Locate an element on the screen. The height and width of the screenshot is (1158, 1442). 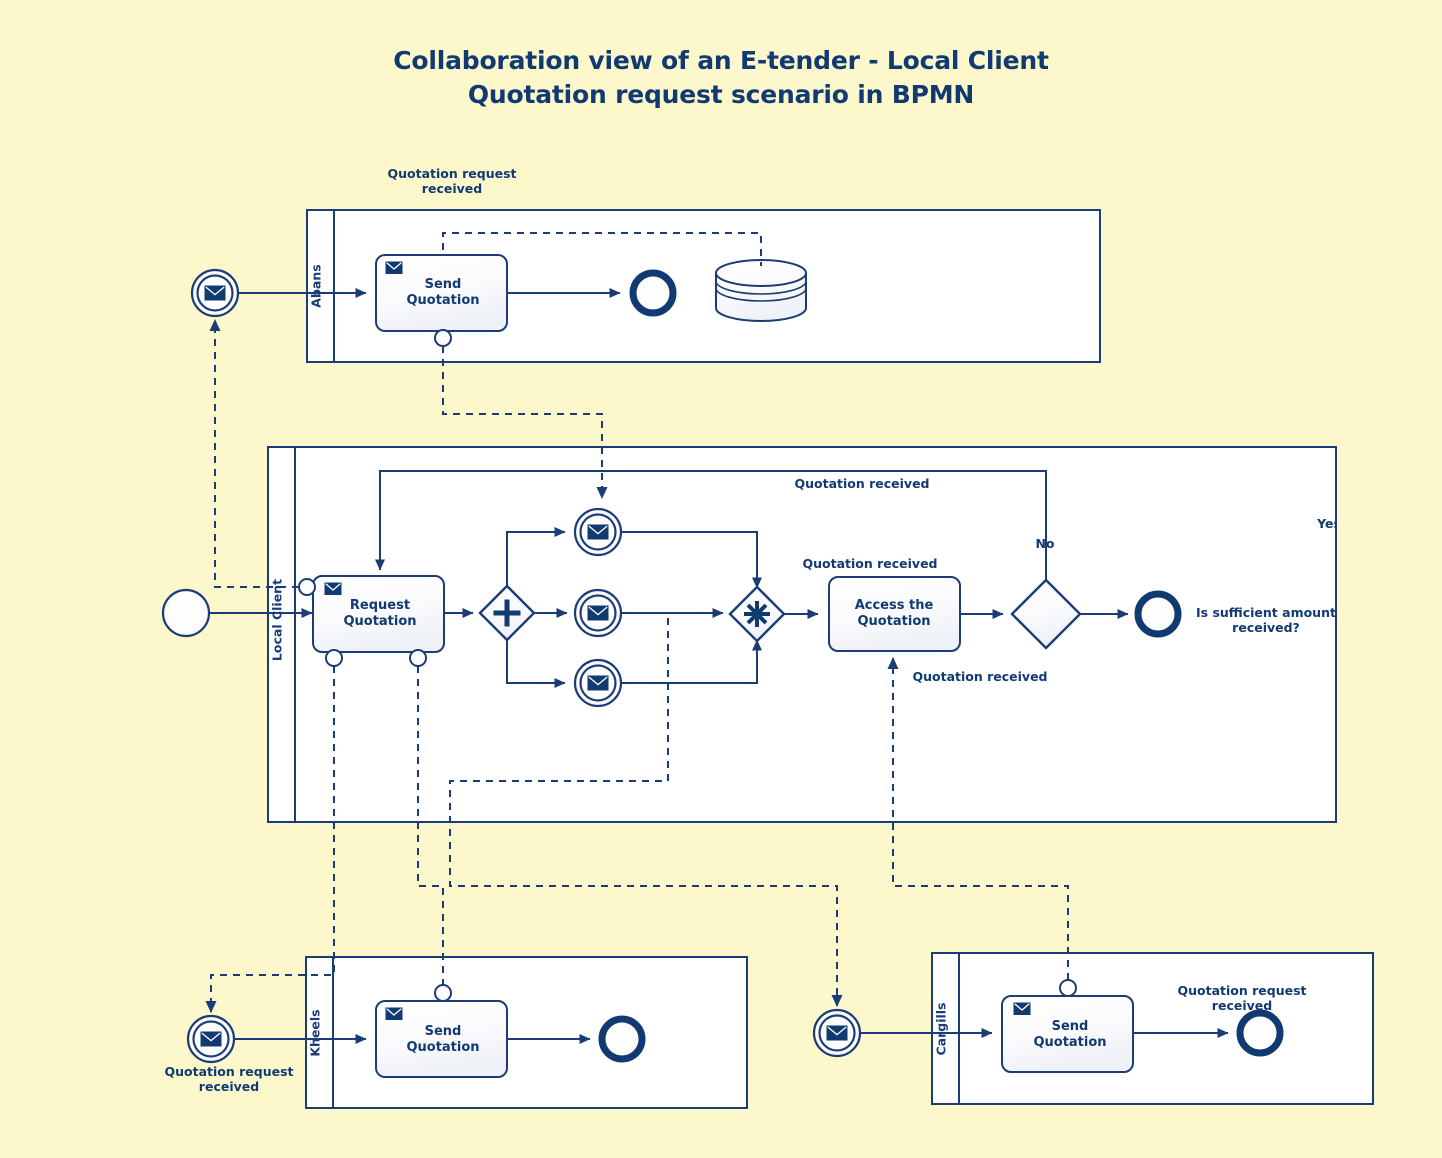
label-yes: Yes is located at coordinates (1328, 523).